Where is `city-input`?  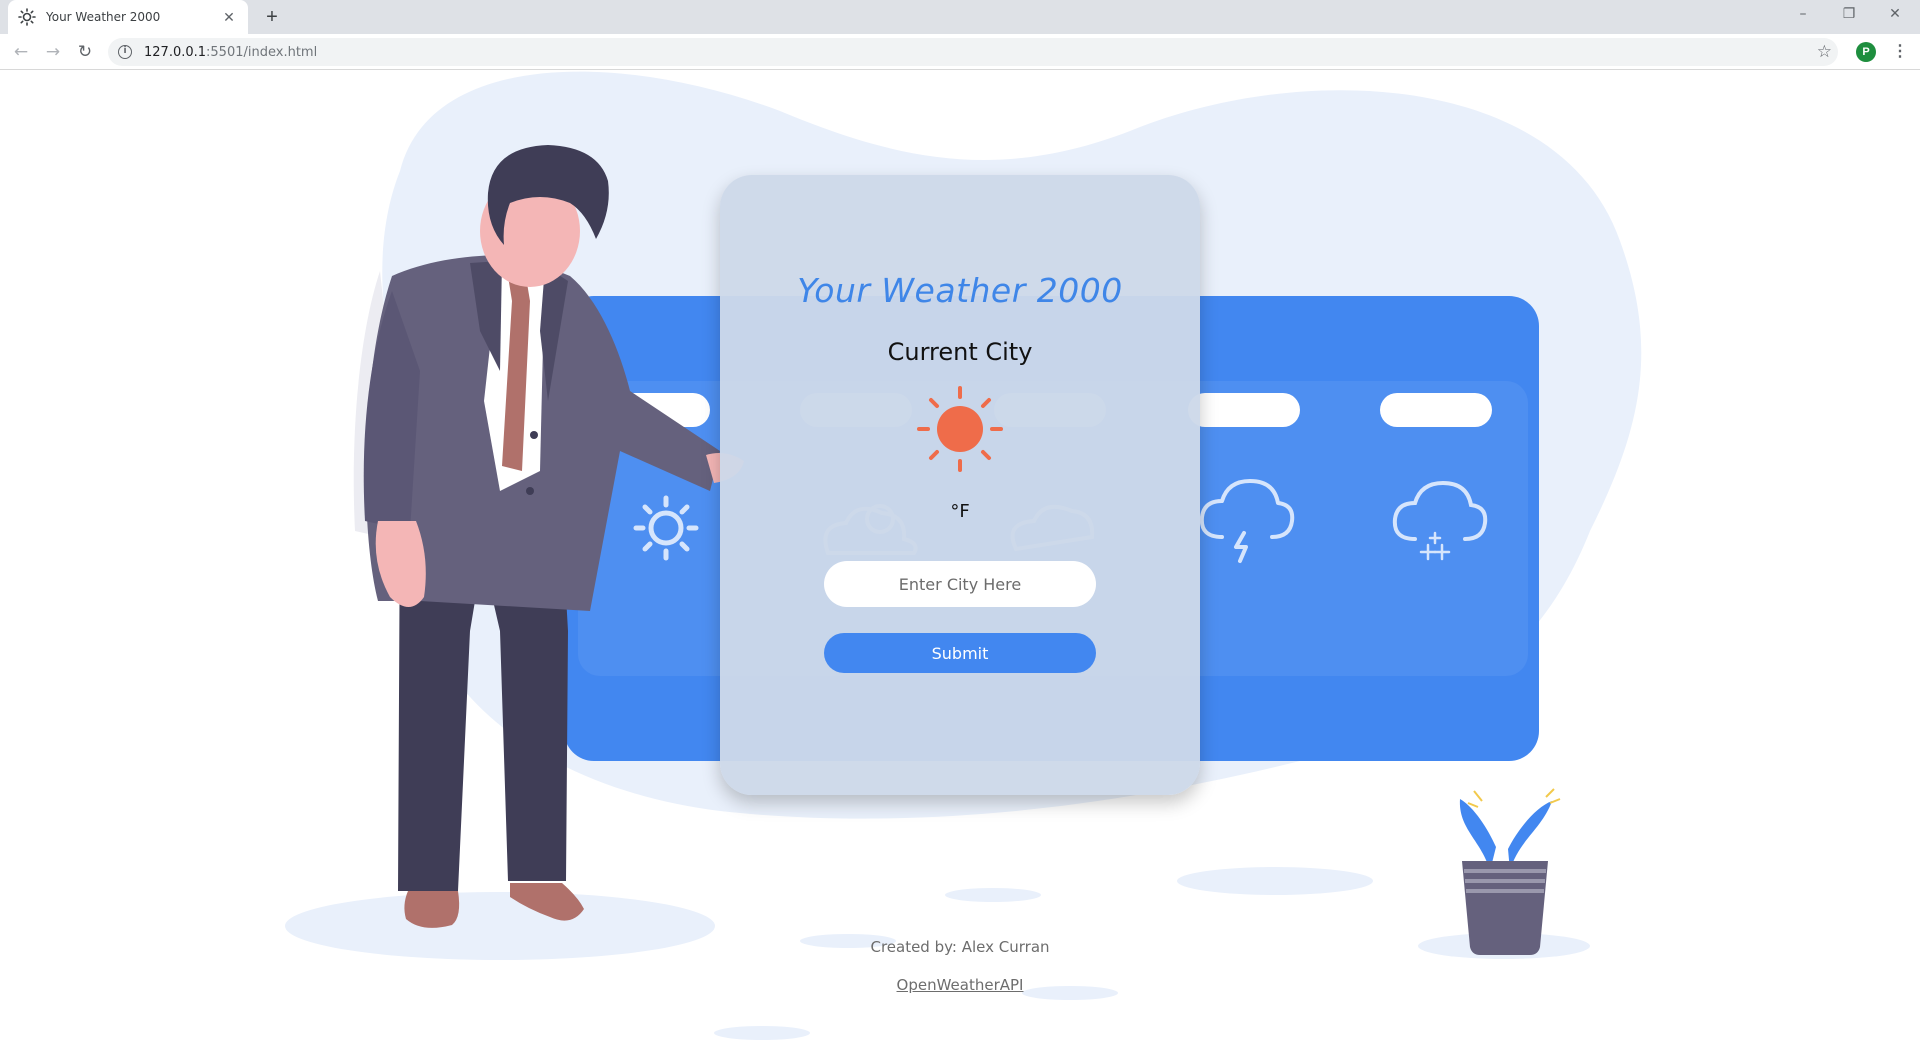 city-input is located at coordinates (960, 584).